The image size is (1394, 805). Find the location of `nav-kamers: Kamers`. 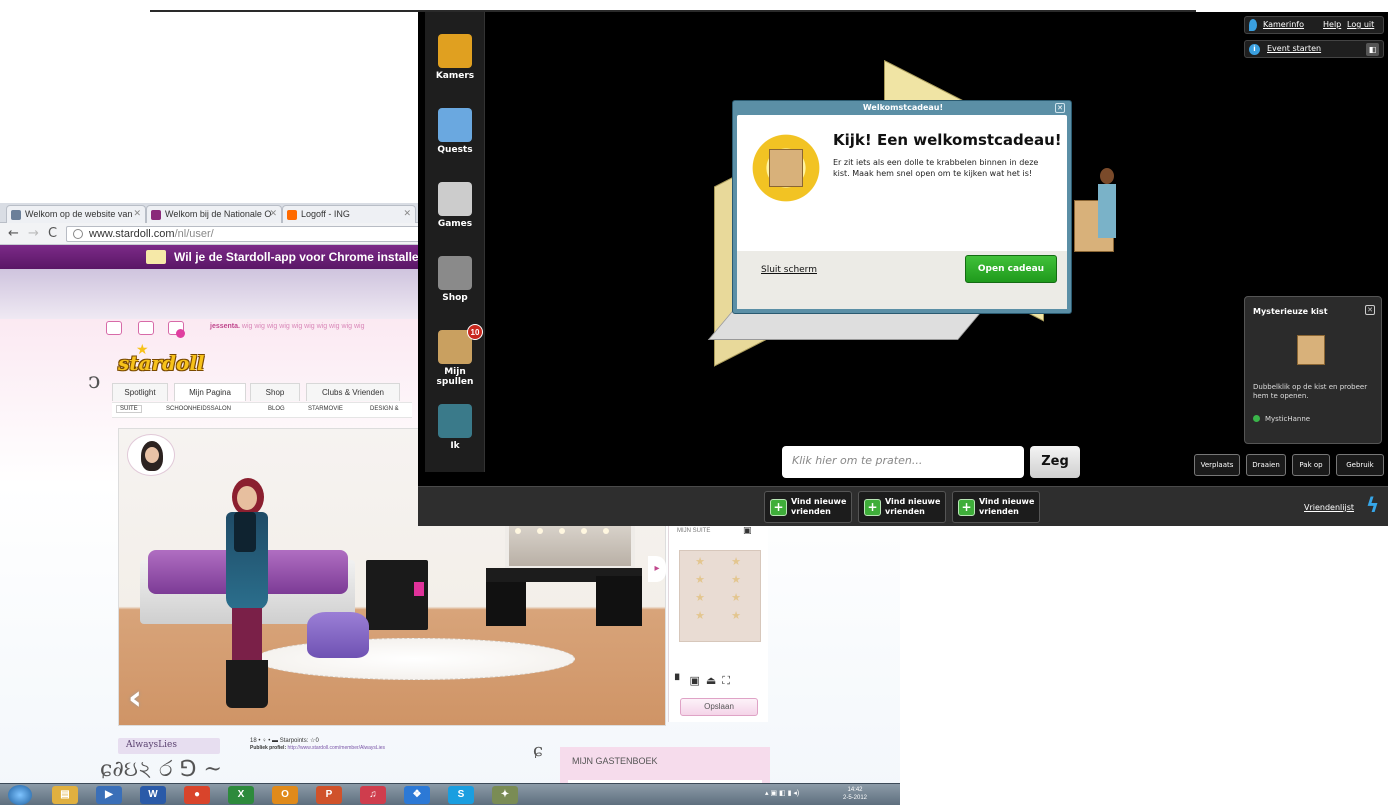

nav-kamers: Kamers is located at coordinates (455, 57).